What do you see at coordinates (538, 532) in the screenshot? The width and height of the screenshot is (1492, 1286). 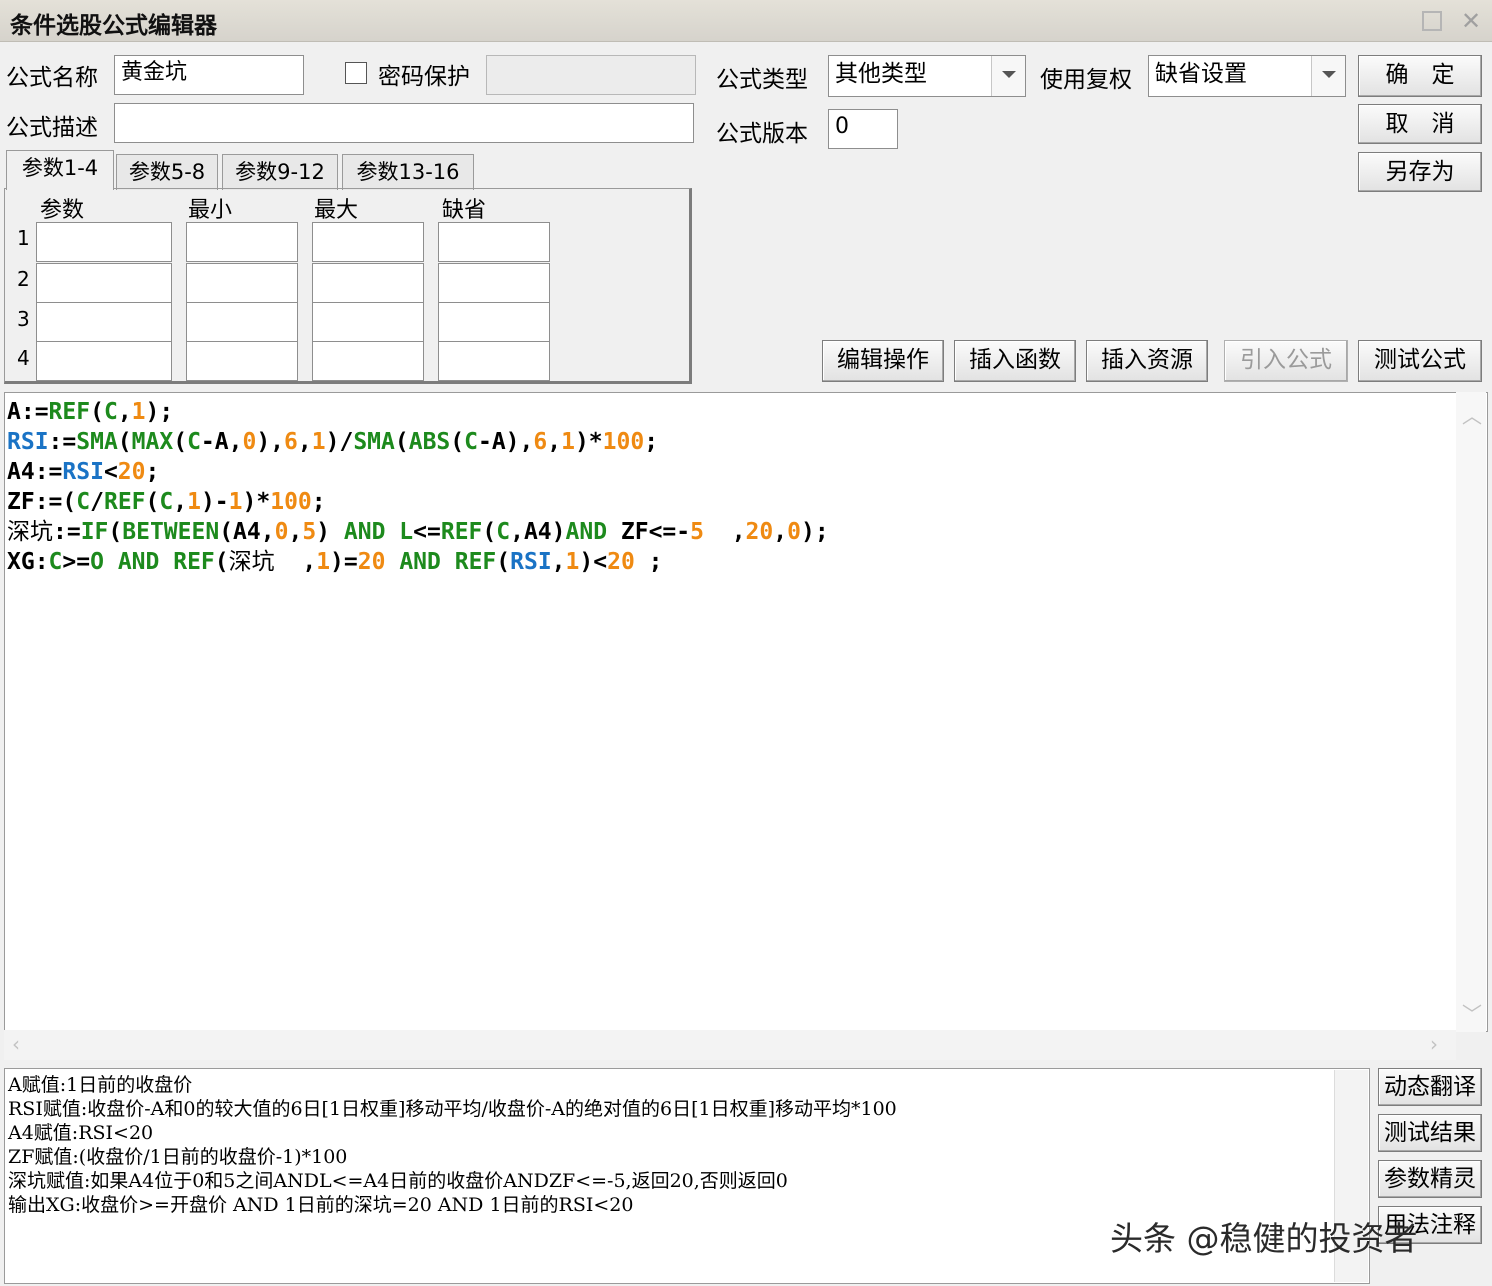 I see `code-token: ,A4)` at bounding box center [538, 532].